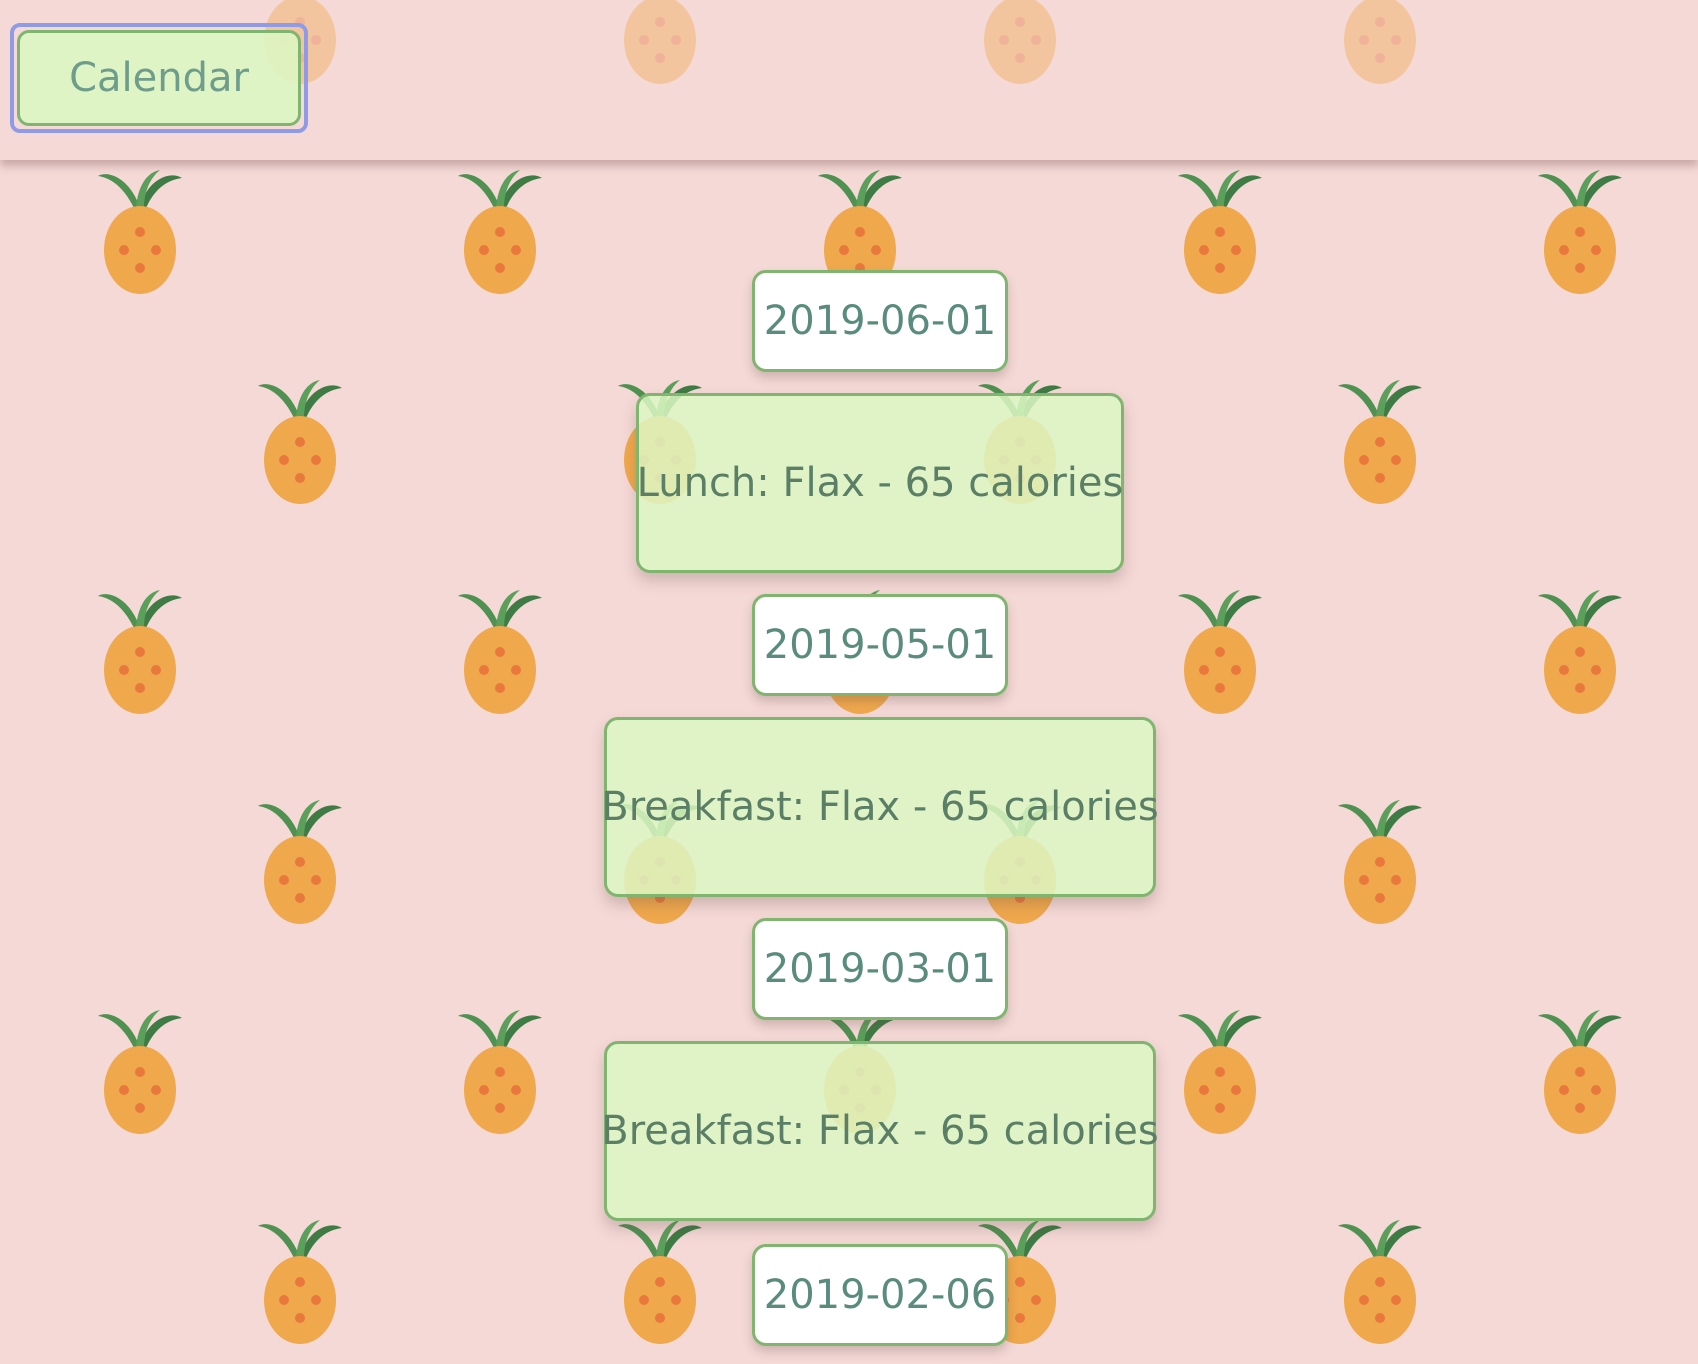 This screenshot has height=1364, width=1698. I want to click on calendar-button: Calendar, so click(159, 78).